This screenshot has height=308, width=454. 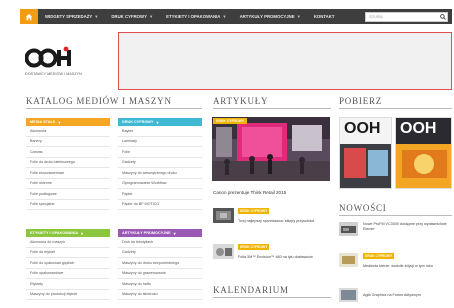 I want to click on category-item: Oprogramowanie Workflow, so click(x=160, y=184).